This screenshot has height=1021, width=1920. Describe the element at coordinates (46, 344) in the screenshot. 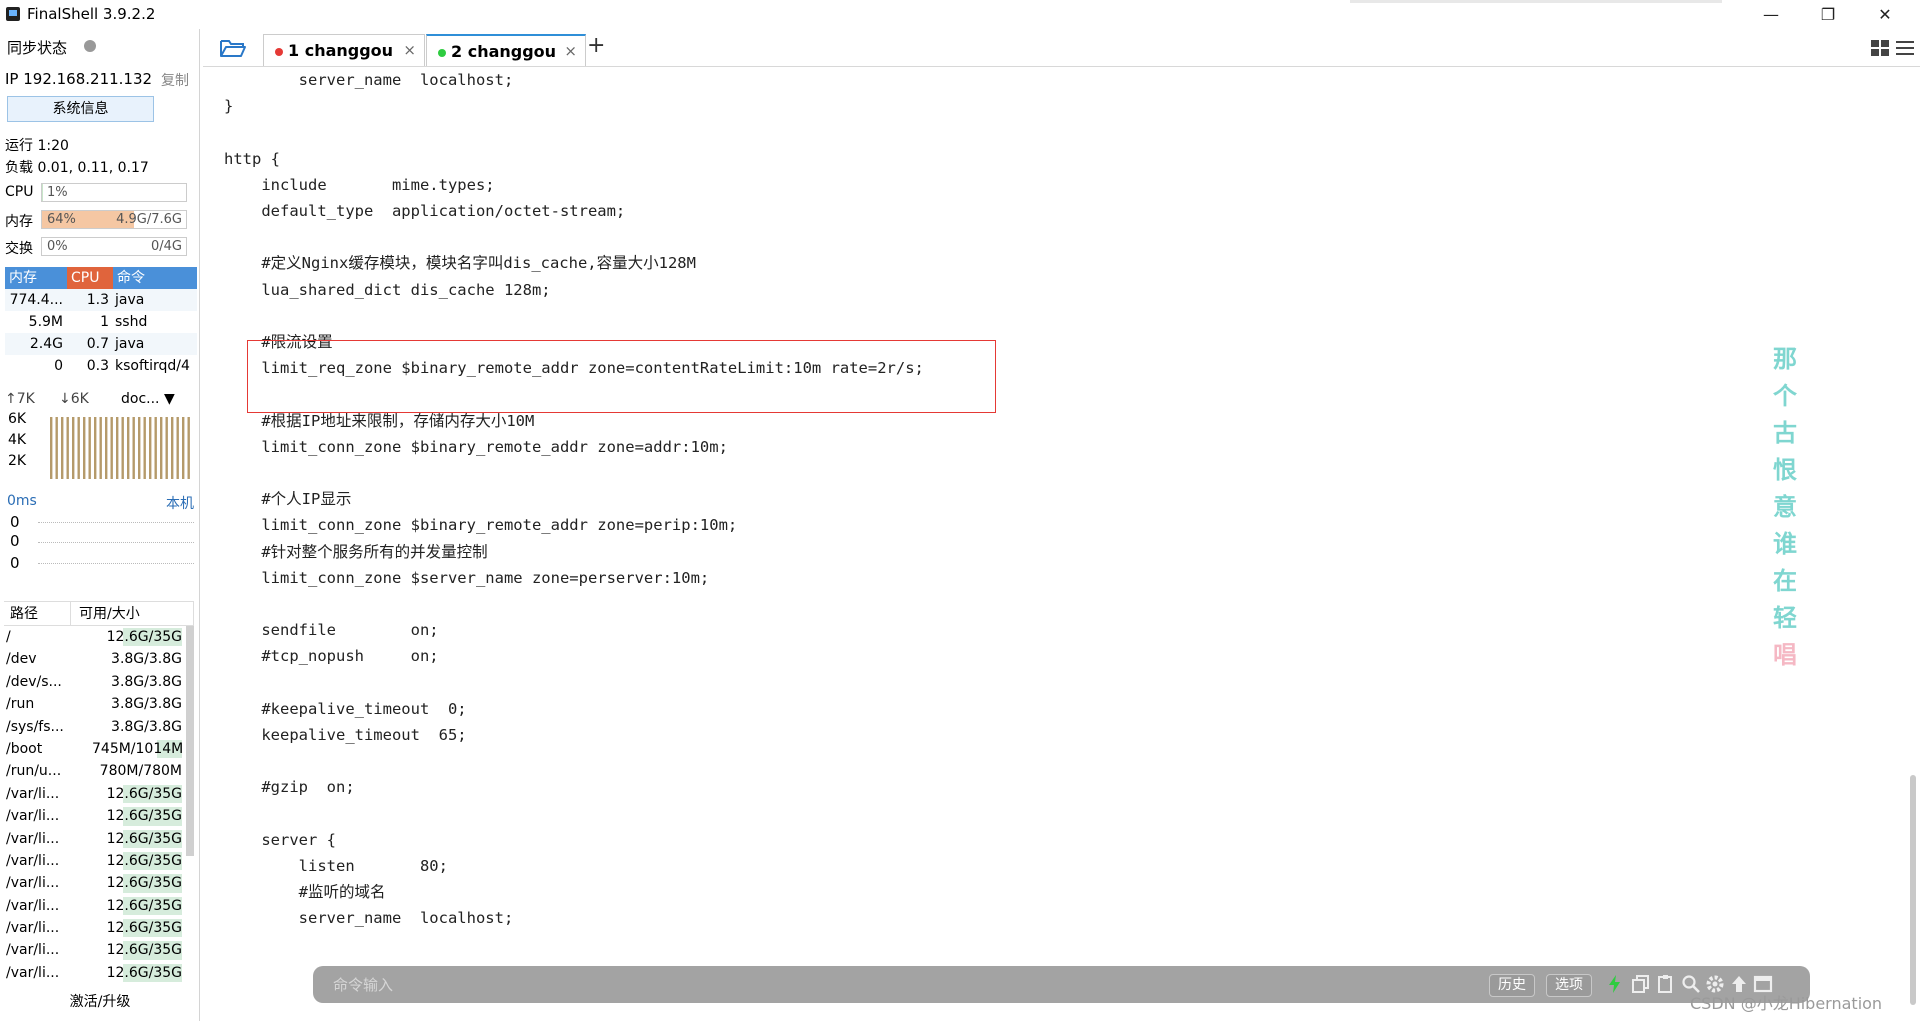

I see `process-memory: 2.4G` at that location.